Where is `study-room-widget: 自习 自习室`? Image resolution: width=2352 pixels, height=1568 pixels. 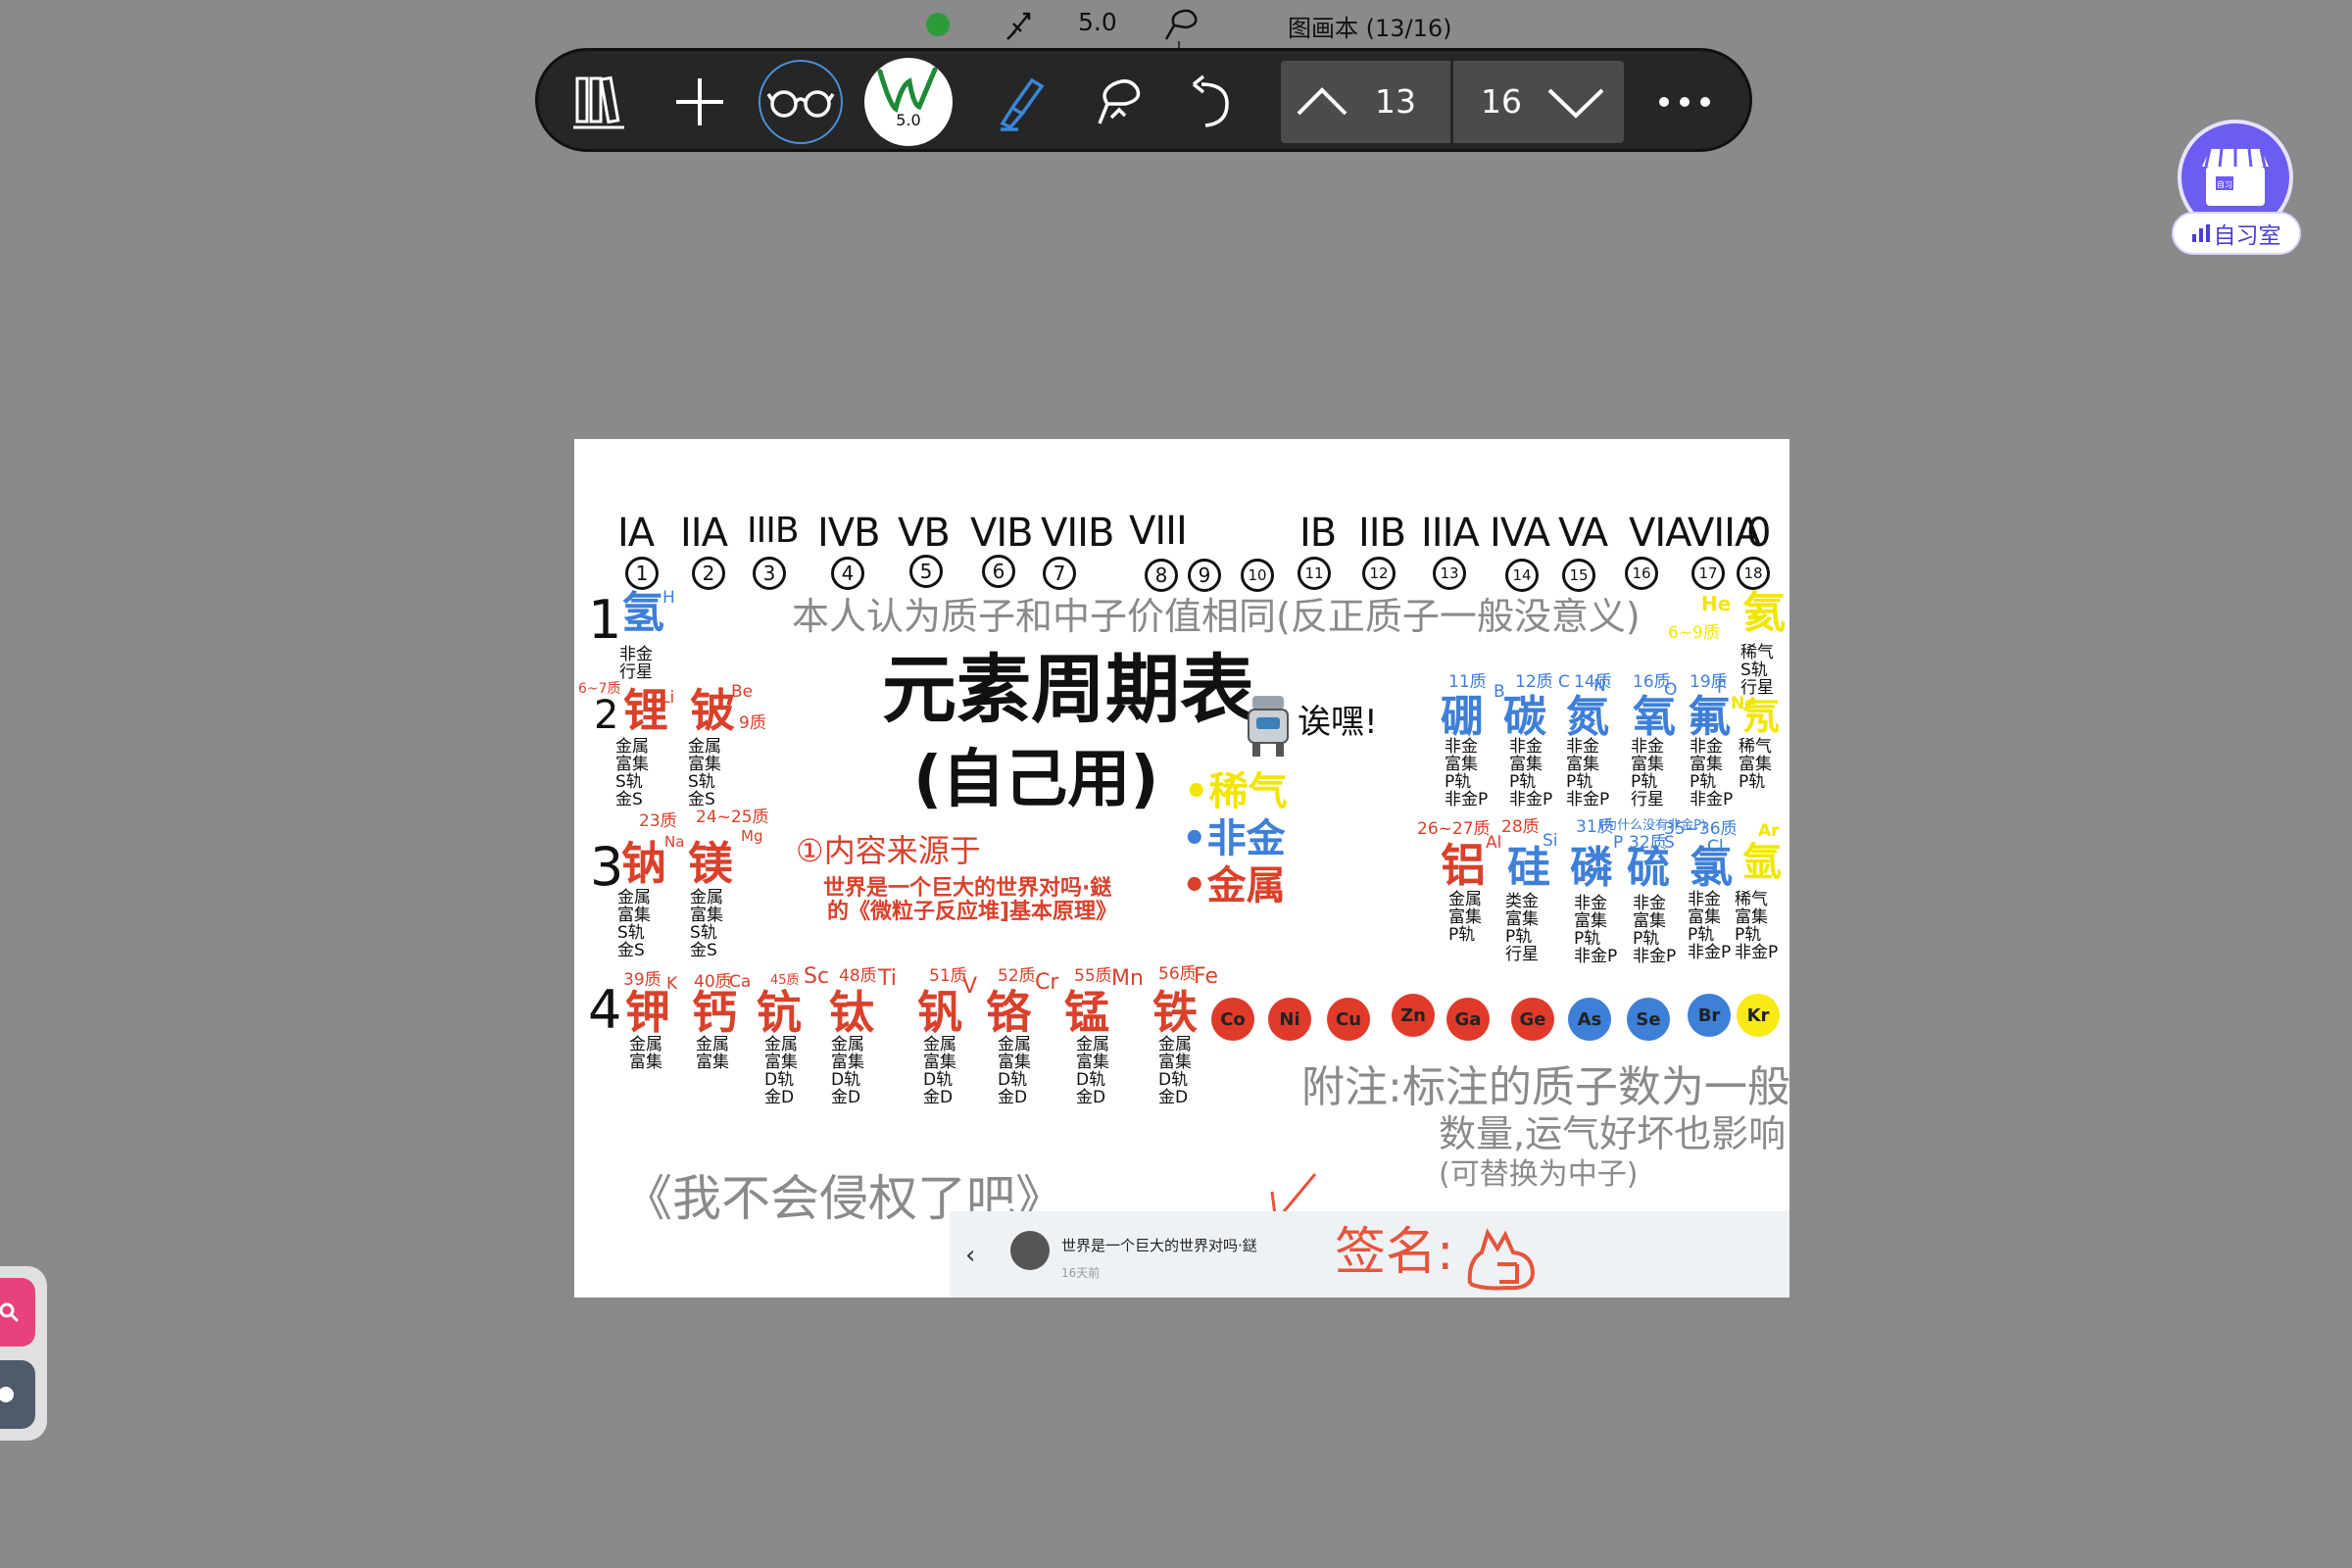
study-room-widget: 自习 自习室 is located at coordinates (2236, 187).